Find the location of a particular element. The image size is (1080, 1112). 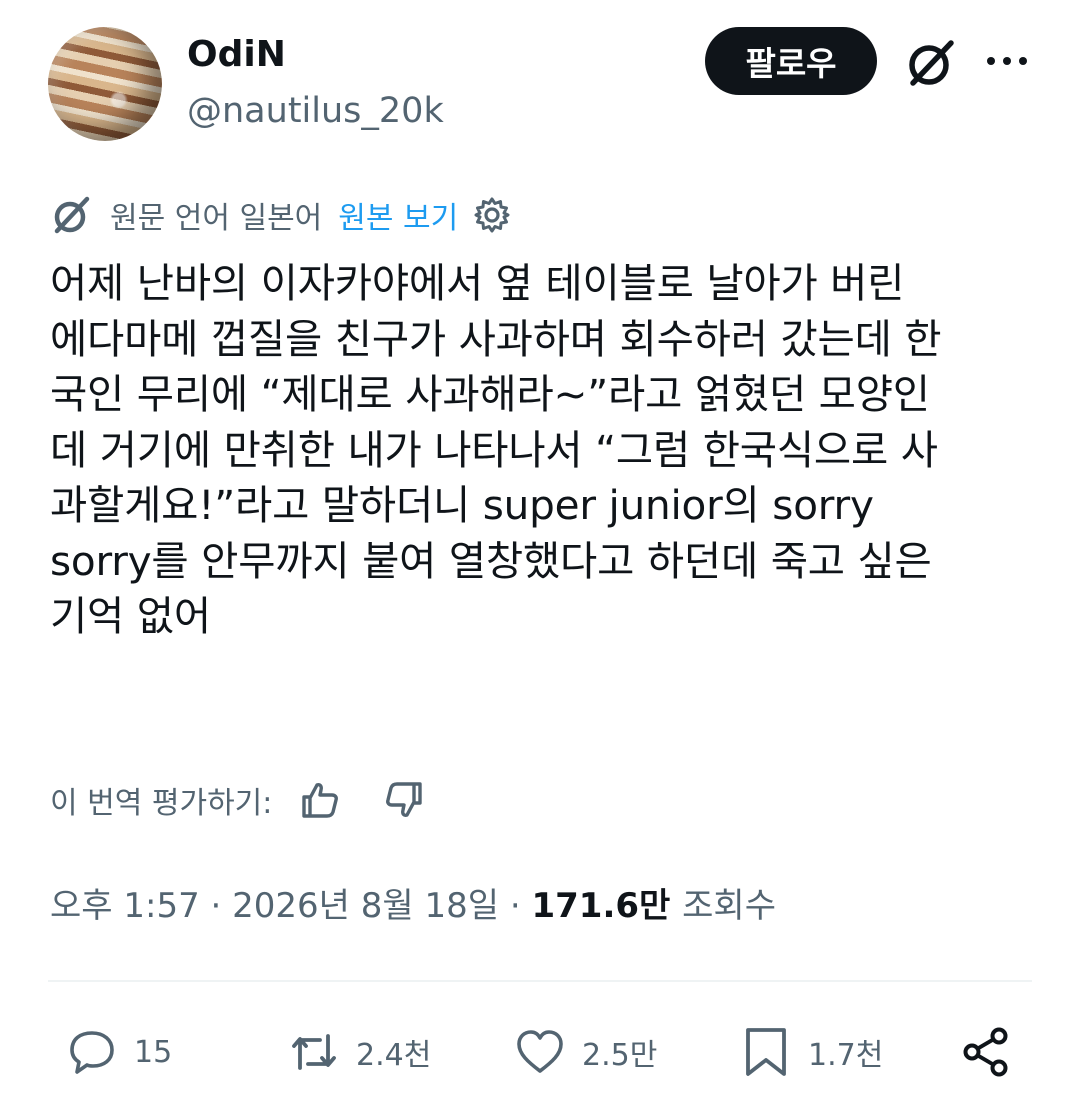

thumbs-up-icon is located at coordinates (320, 800).